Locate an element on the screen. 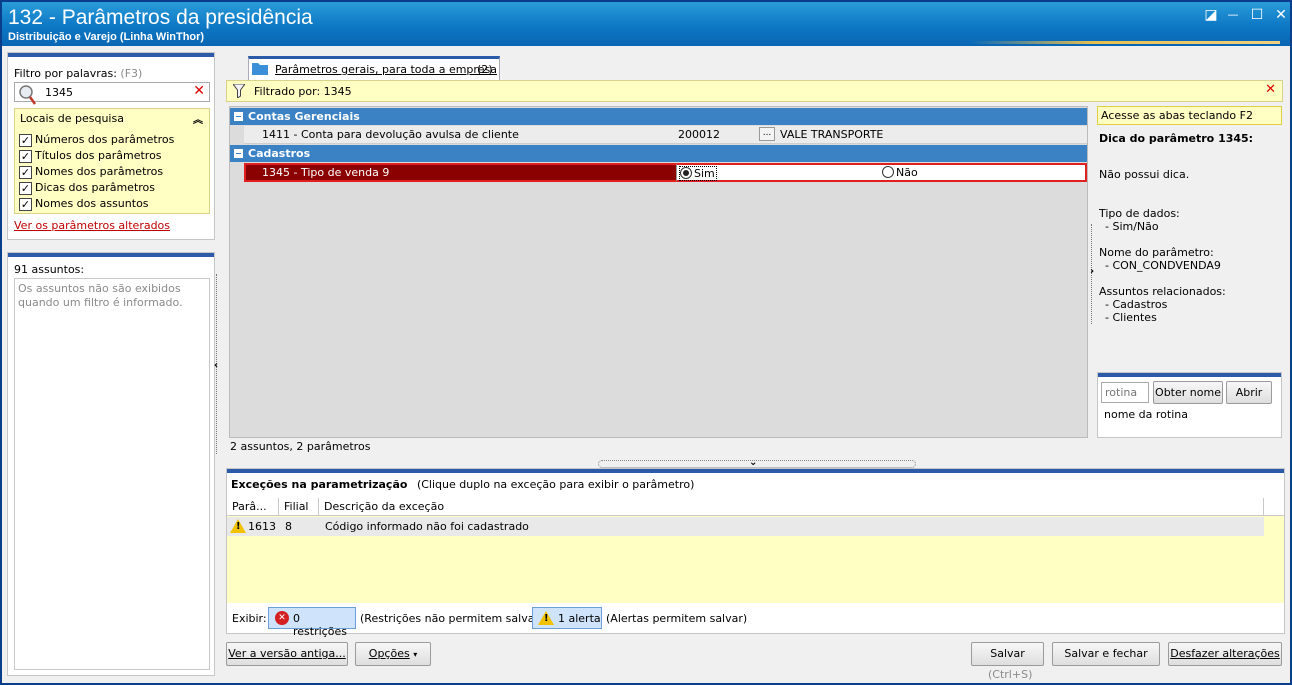 Image resolution: width=1292 pixels, height=685 pixels. search-input: 1345 ✕ is located at coordinates (112, 93).